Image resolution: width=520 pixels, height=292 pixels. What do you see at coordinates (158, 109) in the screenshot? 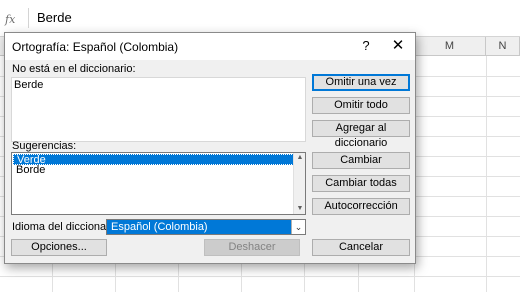
I see `not-in-dictionary-box: Berde` at bounding box center [158, 109].